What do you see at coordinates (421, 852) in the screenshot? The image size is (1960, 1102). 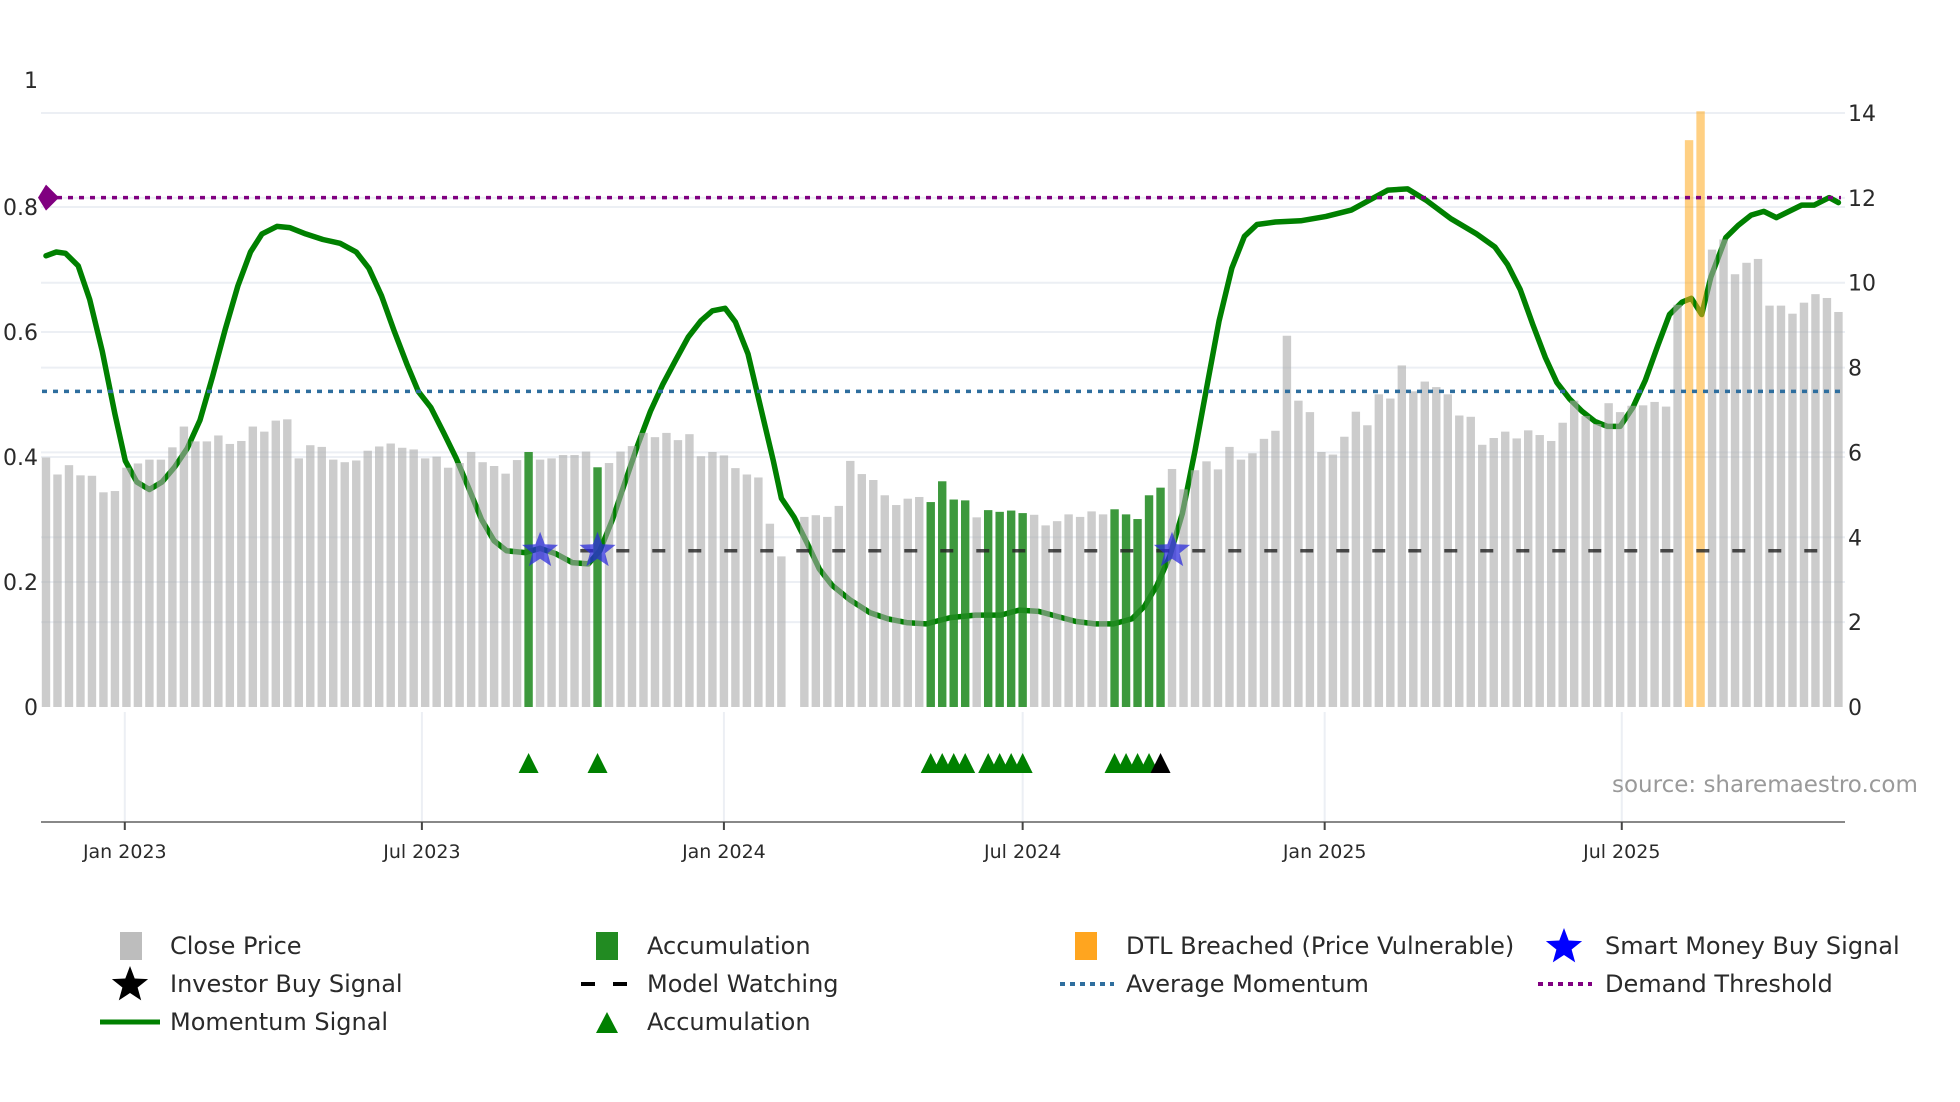 I see `x-tick-label: Jul 2023` at bounding box center [421, 852].